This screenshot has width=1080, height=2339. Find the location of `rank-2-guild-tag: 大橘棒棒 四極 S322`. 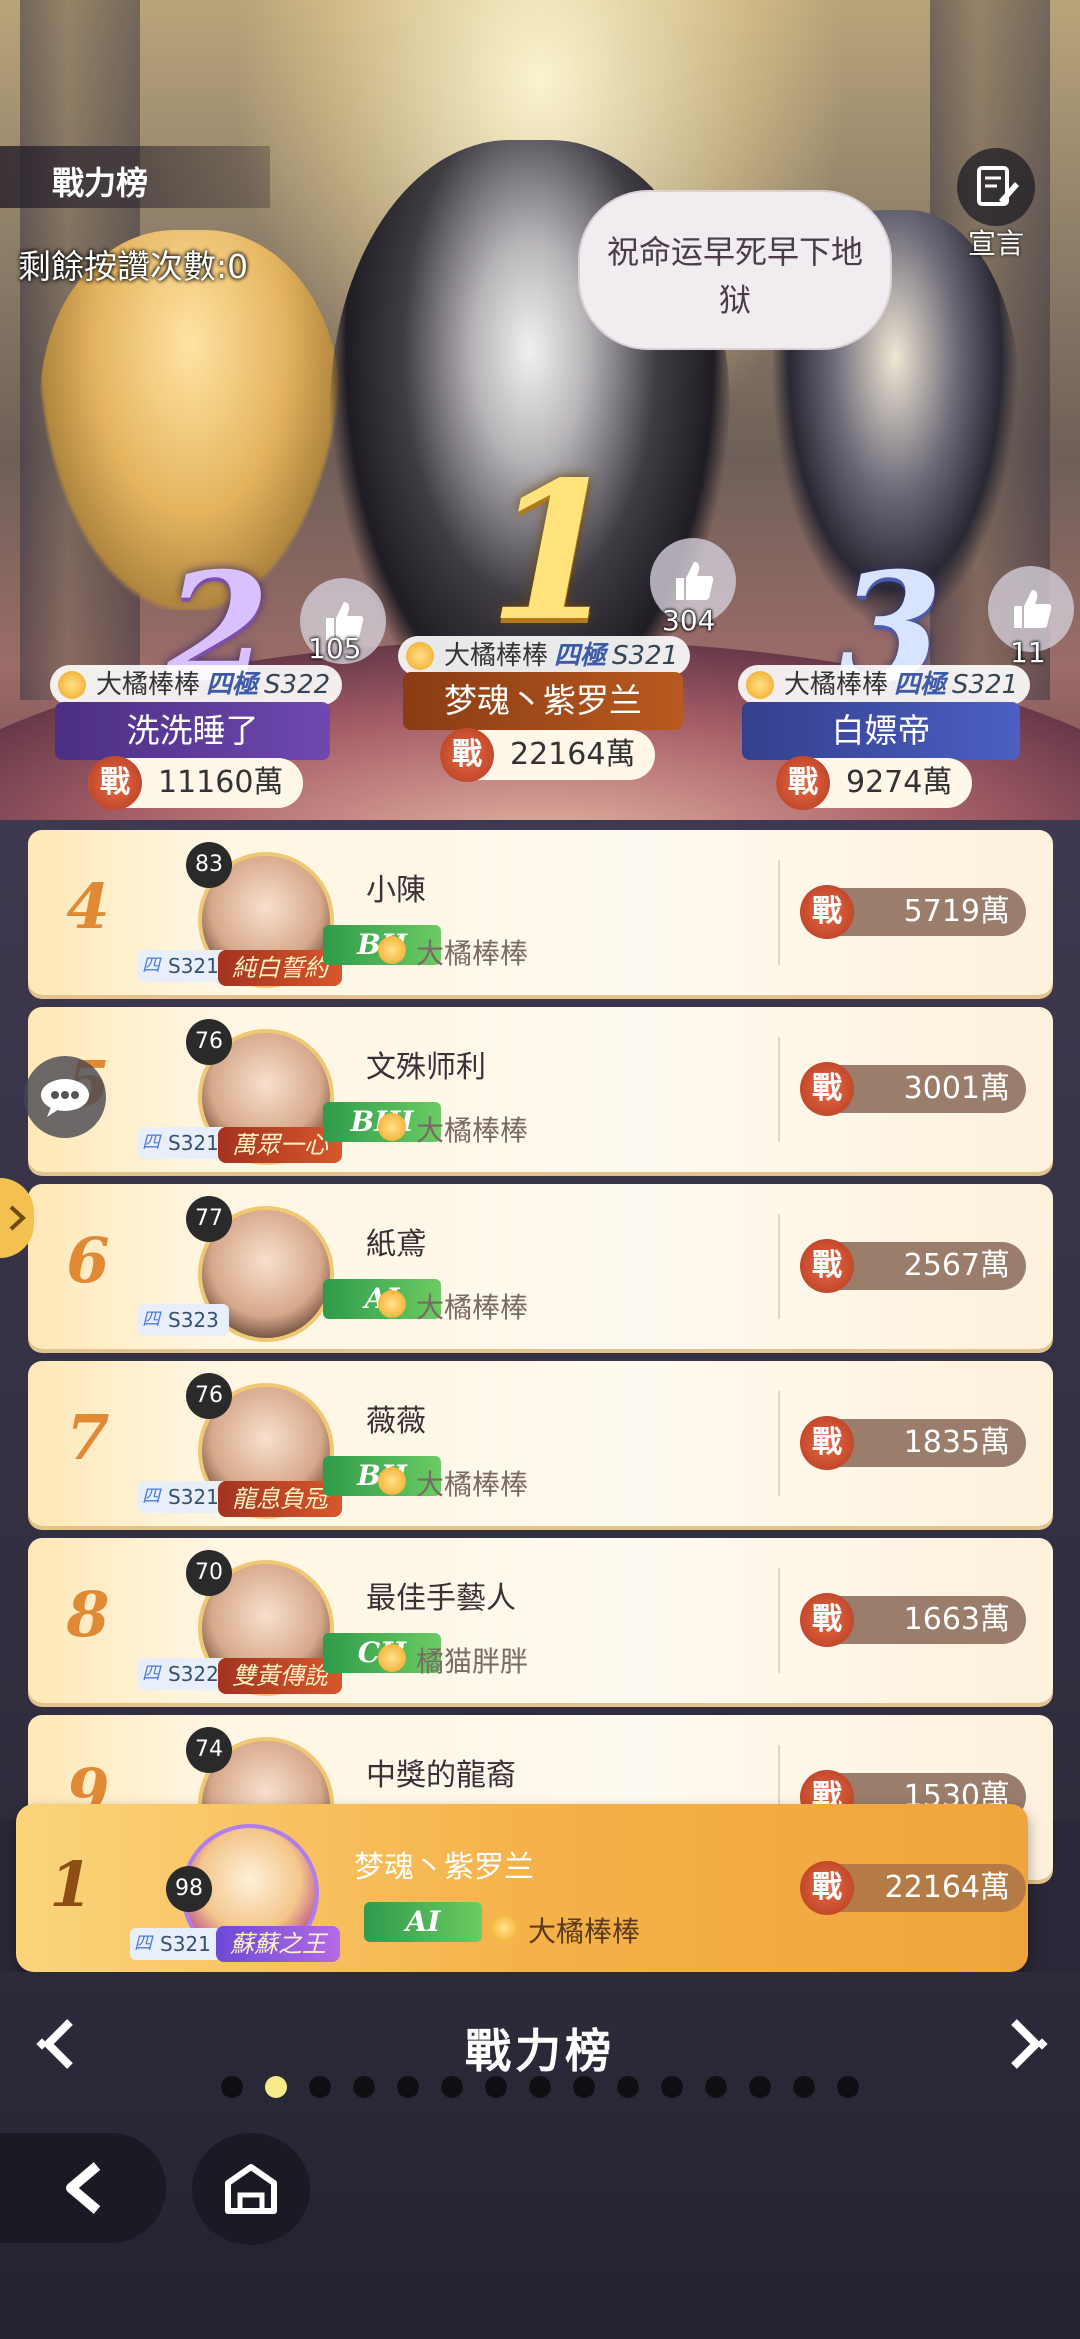

rank-2-guild-tag: 大橘棒棒 四極 S322 is located at coordinates (196, 685).